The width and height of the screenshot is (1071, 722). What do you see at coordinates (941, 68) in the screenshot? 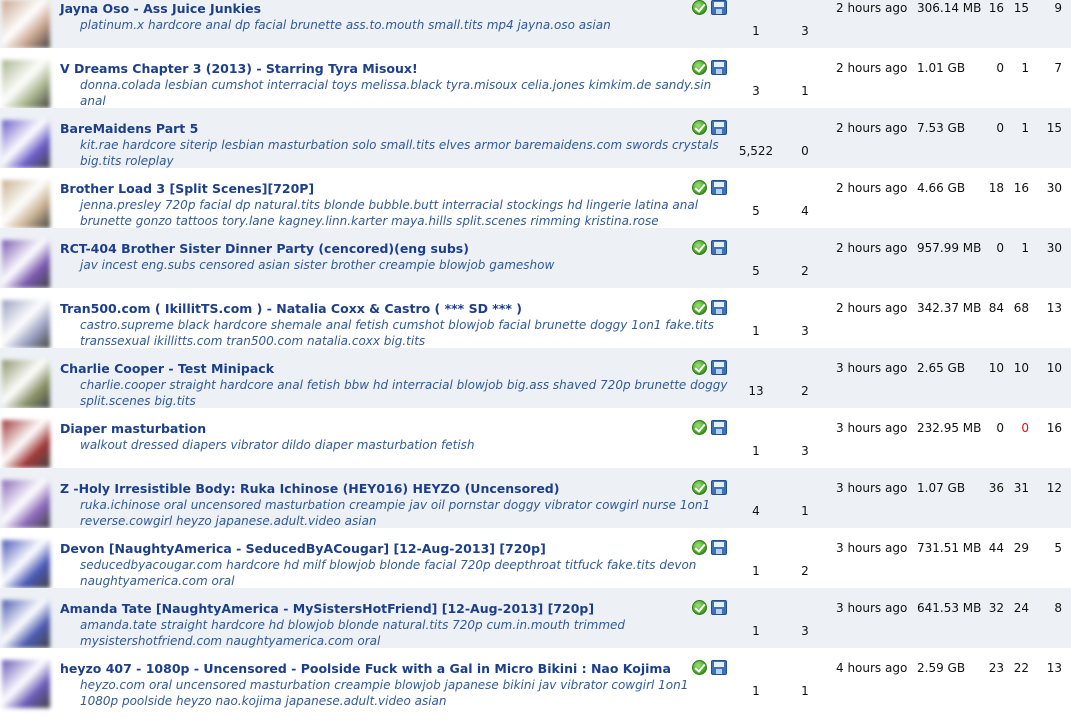
I see `torrent-size: 1.01 GB` at bounding box center [941, 68].